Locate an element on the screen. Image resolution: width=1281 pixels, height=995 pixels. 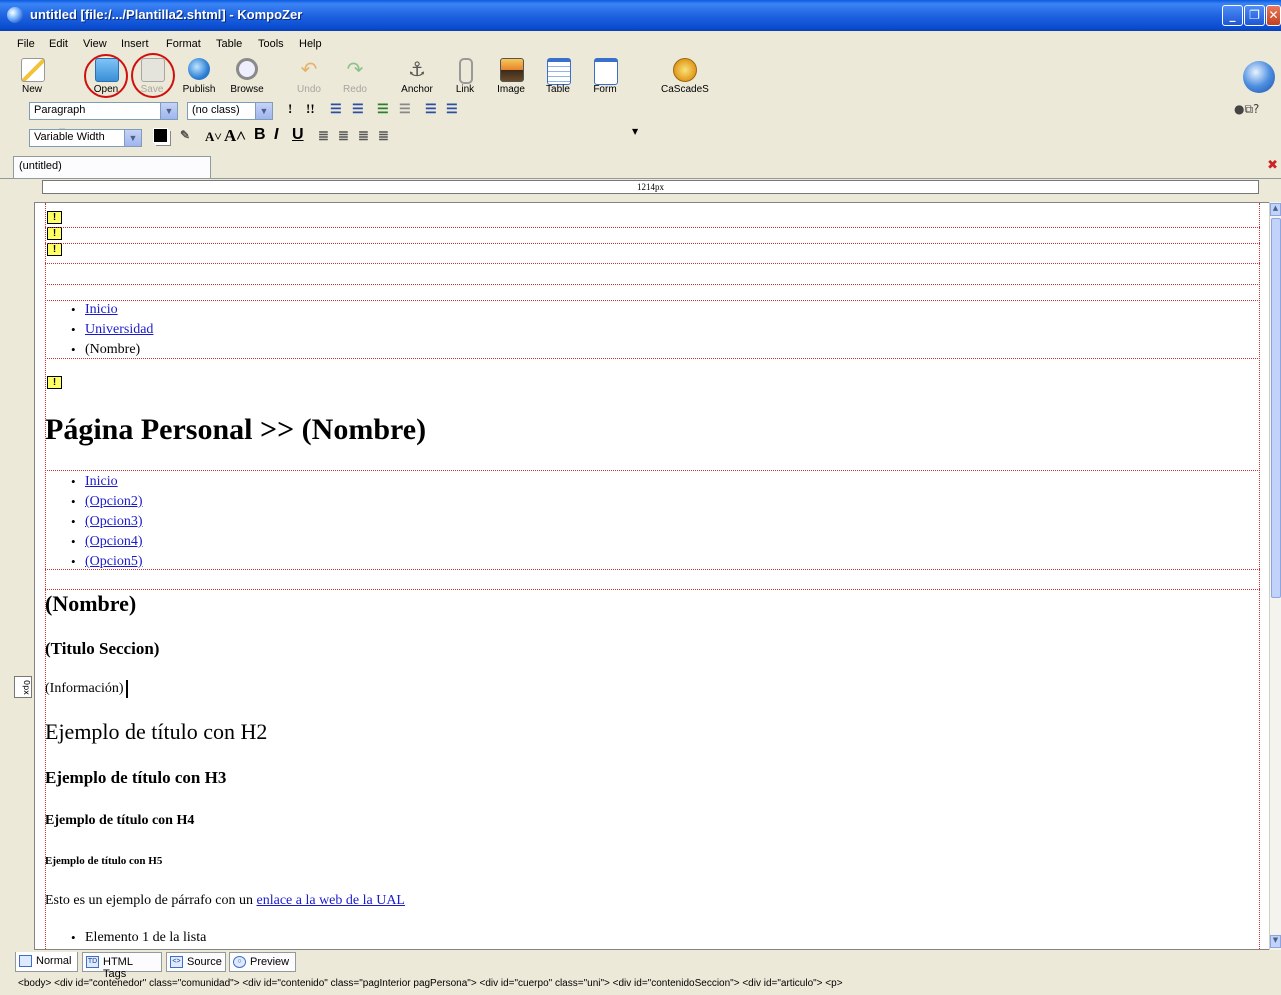
maximize-button: ❐ is located at coordinates (1254, 15).